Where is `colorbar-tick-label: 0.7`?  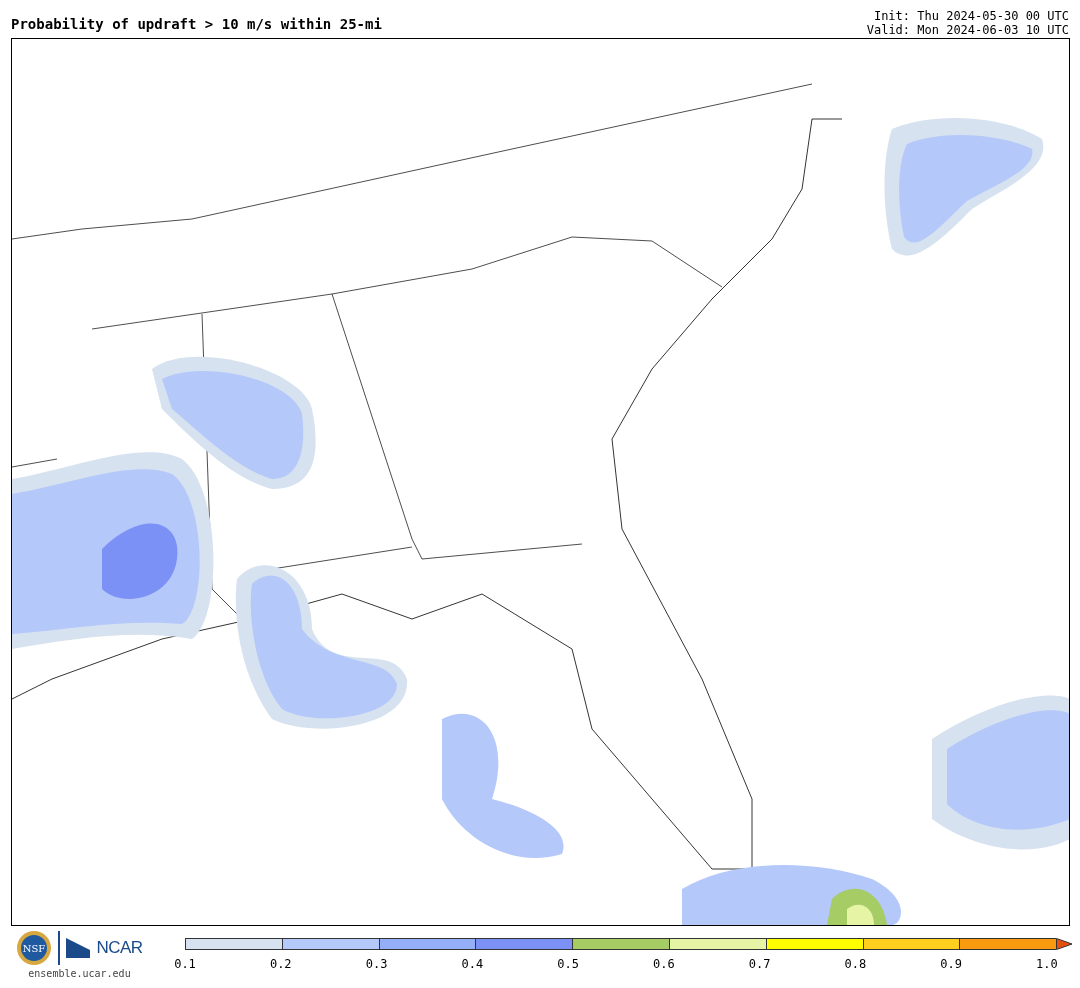
colorbar-tick-label: 0.7 is located at coordinates (759, 964).